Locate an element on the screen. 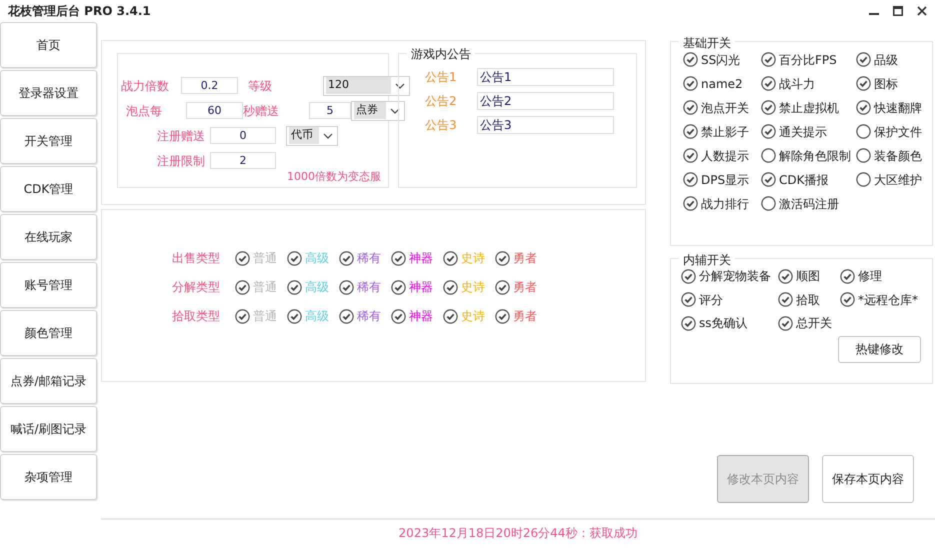 This screenshot has height=558, width=935. hotkey-button: 热键修改 is located at coordinates (879, 349).